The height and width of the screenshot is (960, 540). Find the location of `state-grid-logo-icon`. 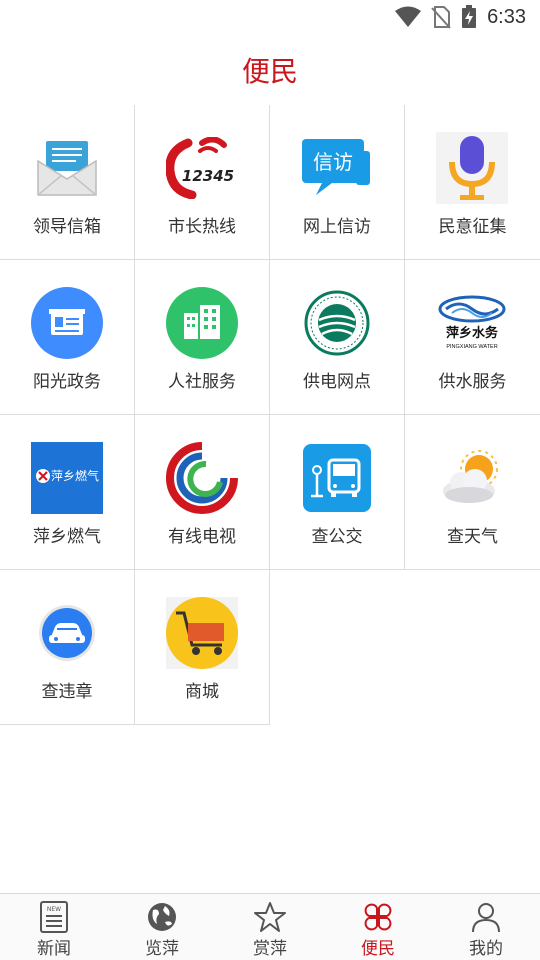

state-grid-logo-icon is located at coordinates (337, 323).